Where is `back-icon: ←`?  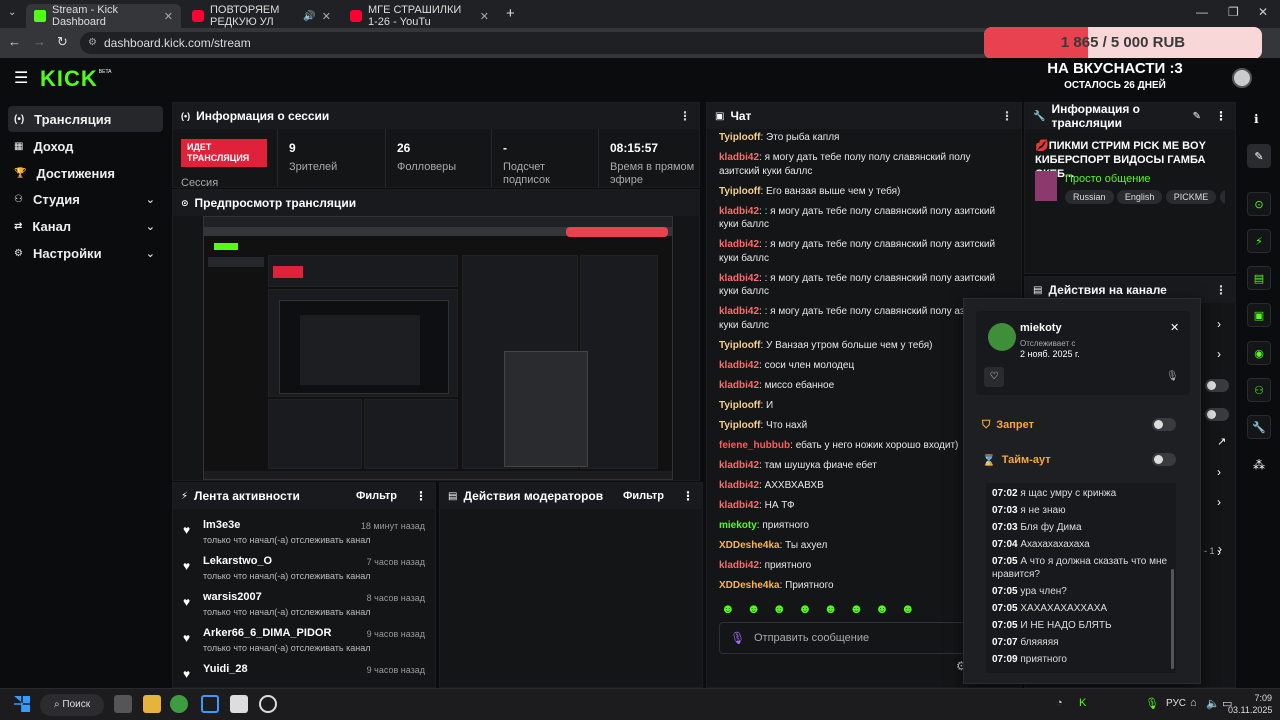 back-icon: ← is located at coordinates (14, 41).